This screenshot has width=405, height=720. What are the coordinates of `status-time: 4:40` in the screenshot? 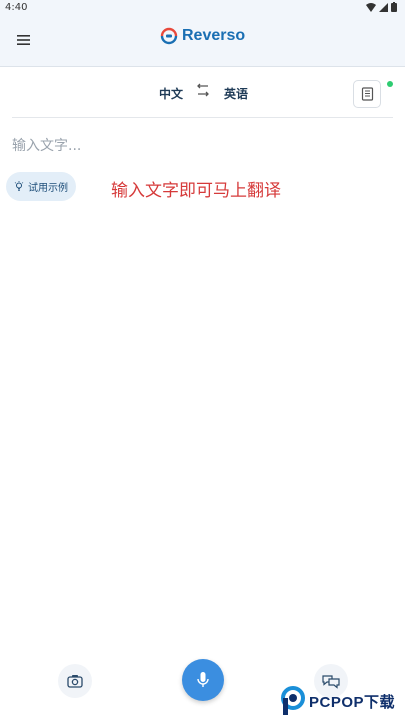 It's located at (16, 7).